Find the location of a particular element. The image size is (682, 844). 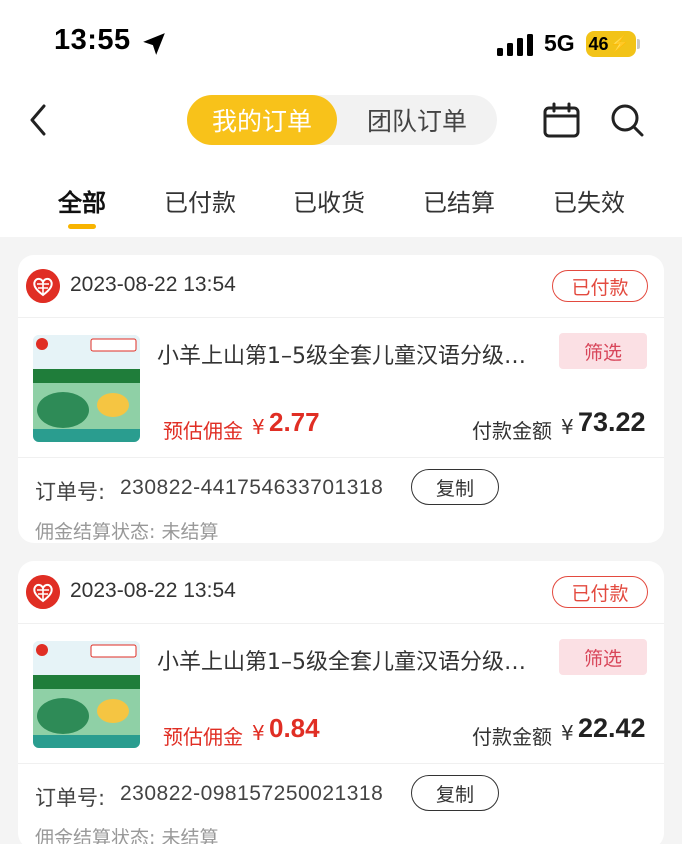

payment-value: 22.42 is located at coordinates (612, 728).